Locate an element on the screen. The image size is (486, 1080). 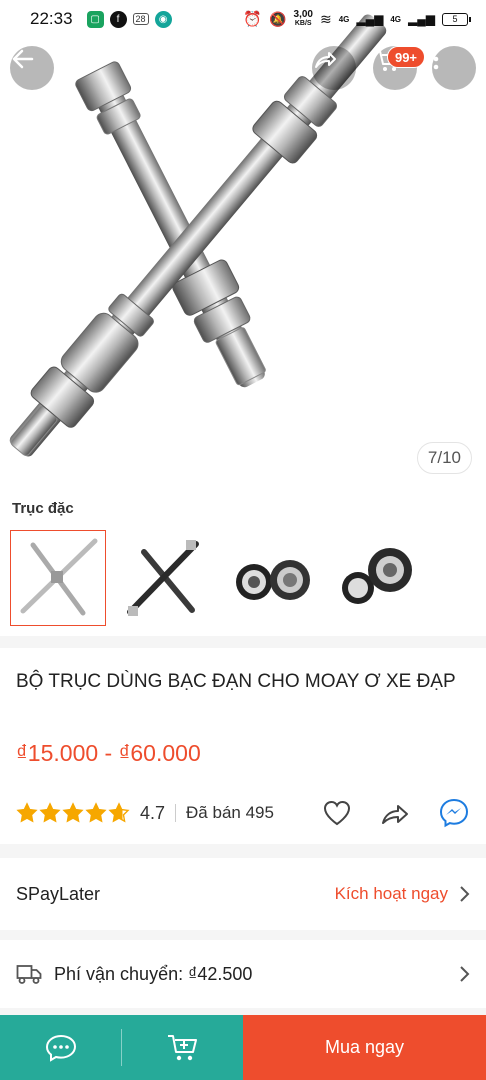
bearing-single-thumb is located at coordinates (377, 576).